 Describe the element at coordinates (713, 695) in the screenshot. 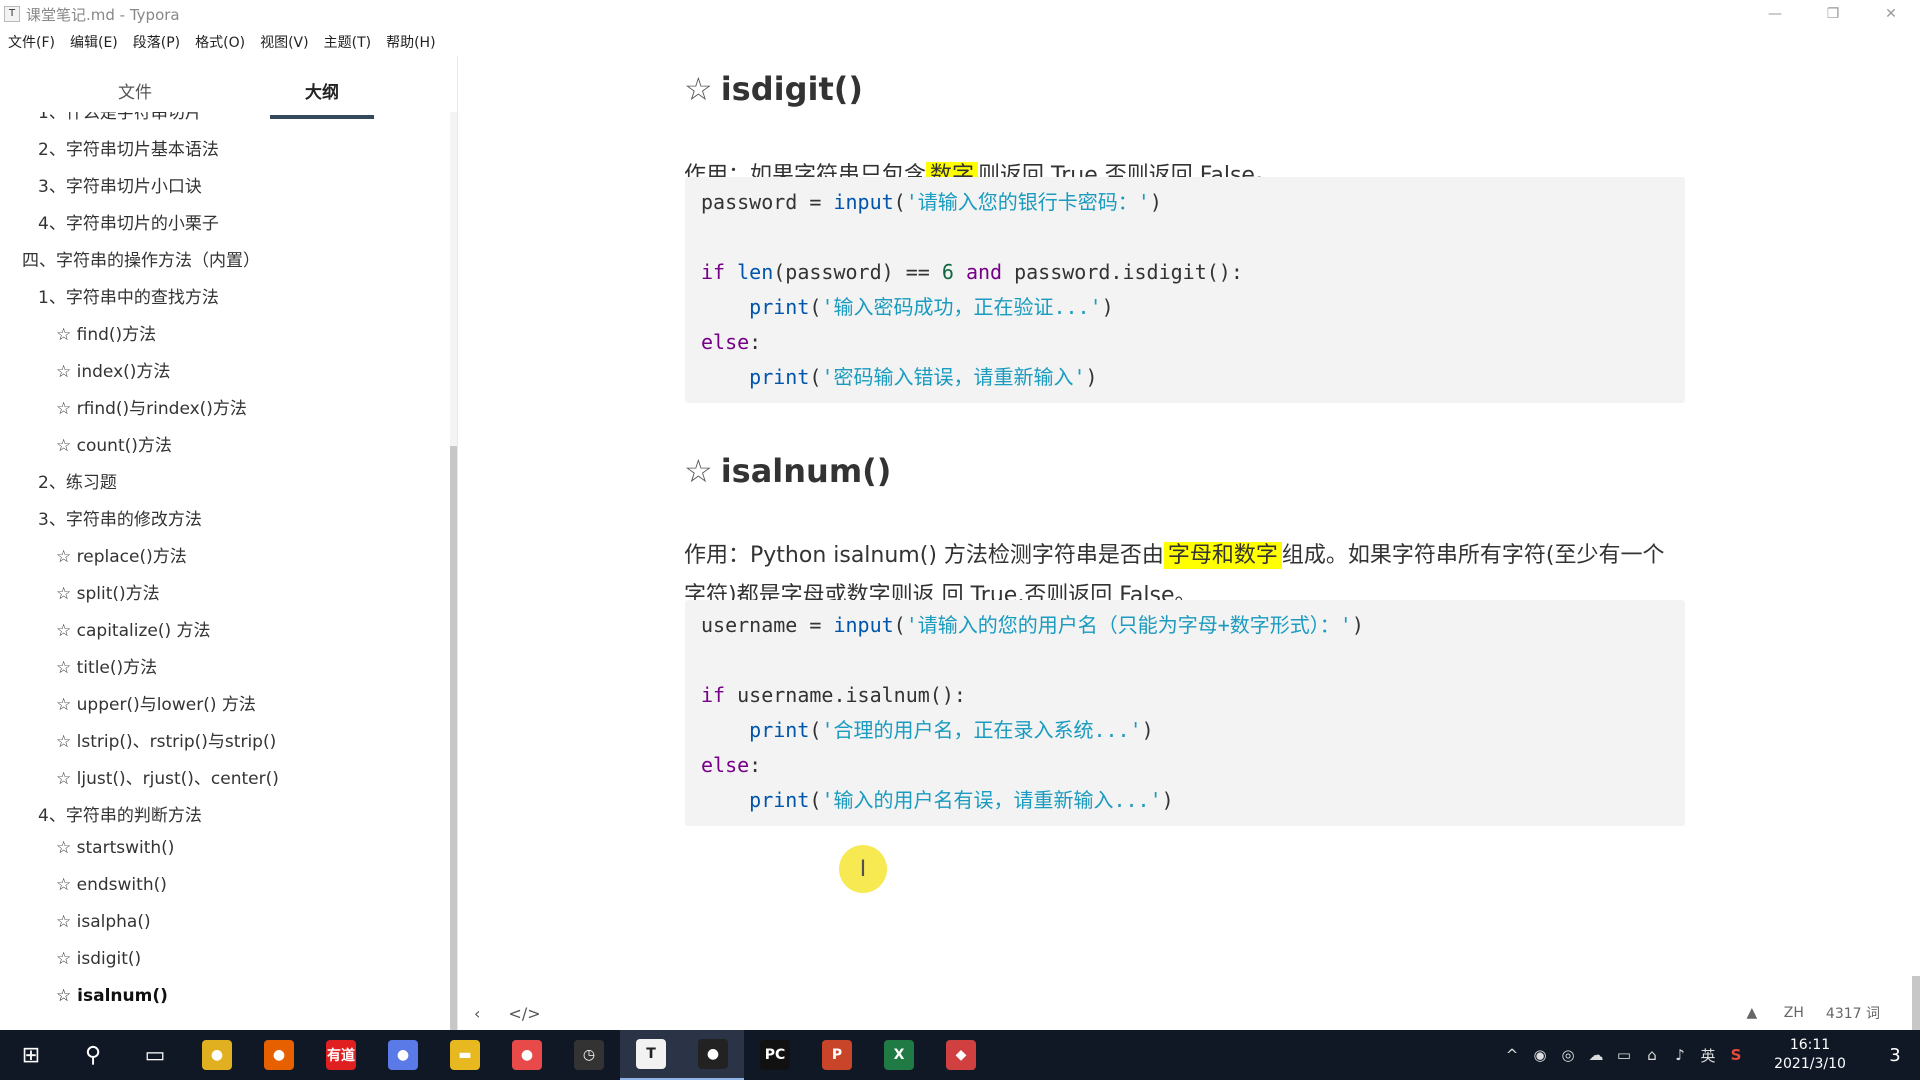

I see `code-token: if` at that location.